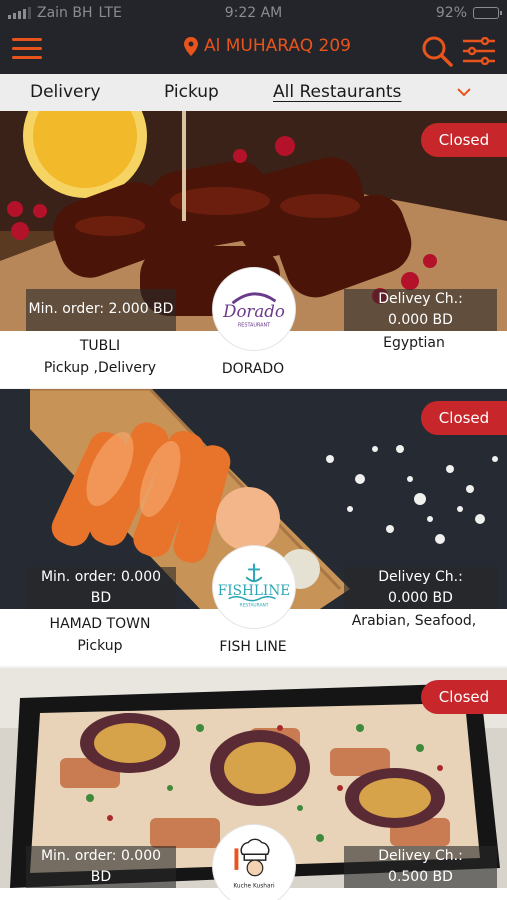 Image resolution: width=507 pixels, height=900 pixels. Describe the element at coordinates (487, 13) in the screenshot. I see `battery-icon` at that location.